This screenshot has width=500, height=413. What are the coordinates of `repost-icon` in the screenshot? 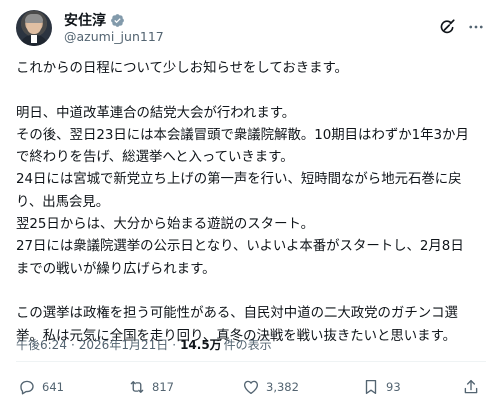 It's located at (137, 387).